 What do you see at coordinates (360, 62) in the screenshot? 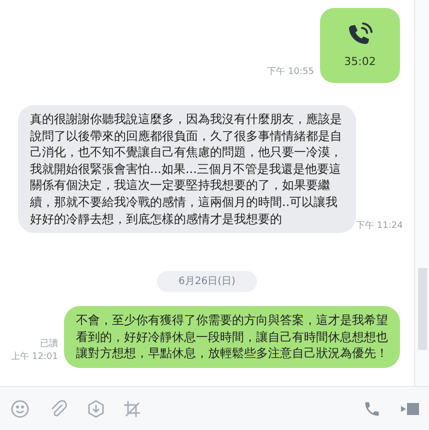
I see `call-duration: 35:02` at bounding box center [360, 62].